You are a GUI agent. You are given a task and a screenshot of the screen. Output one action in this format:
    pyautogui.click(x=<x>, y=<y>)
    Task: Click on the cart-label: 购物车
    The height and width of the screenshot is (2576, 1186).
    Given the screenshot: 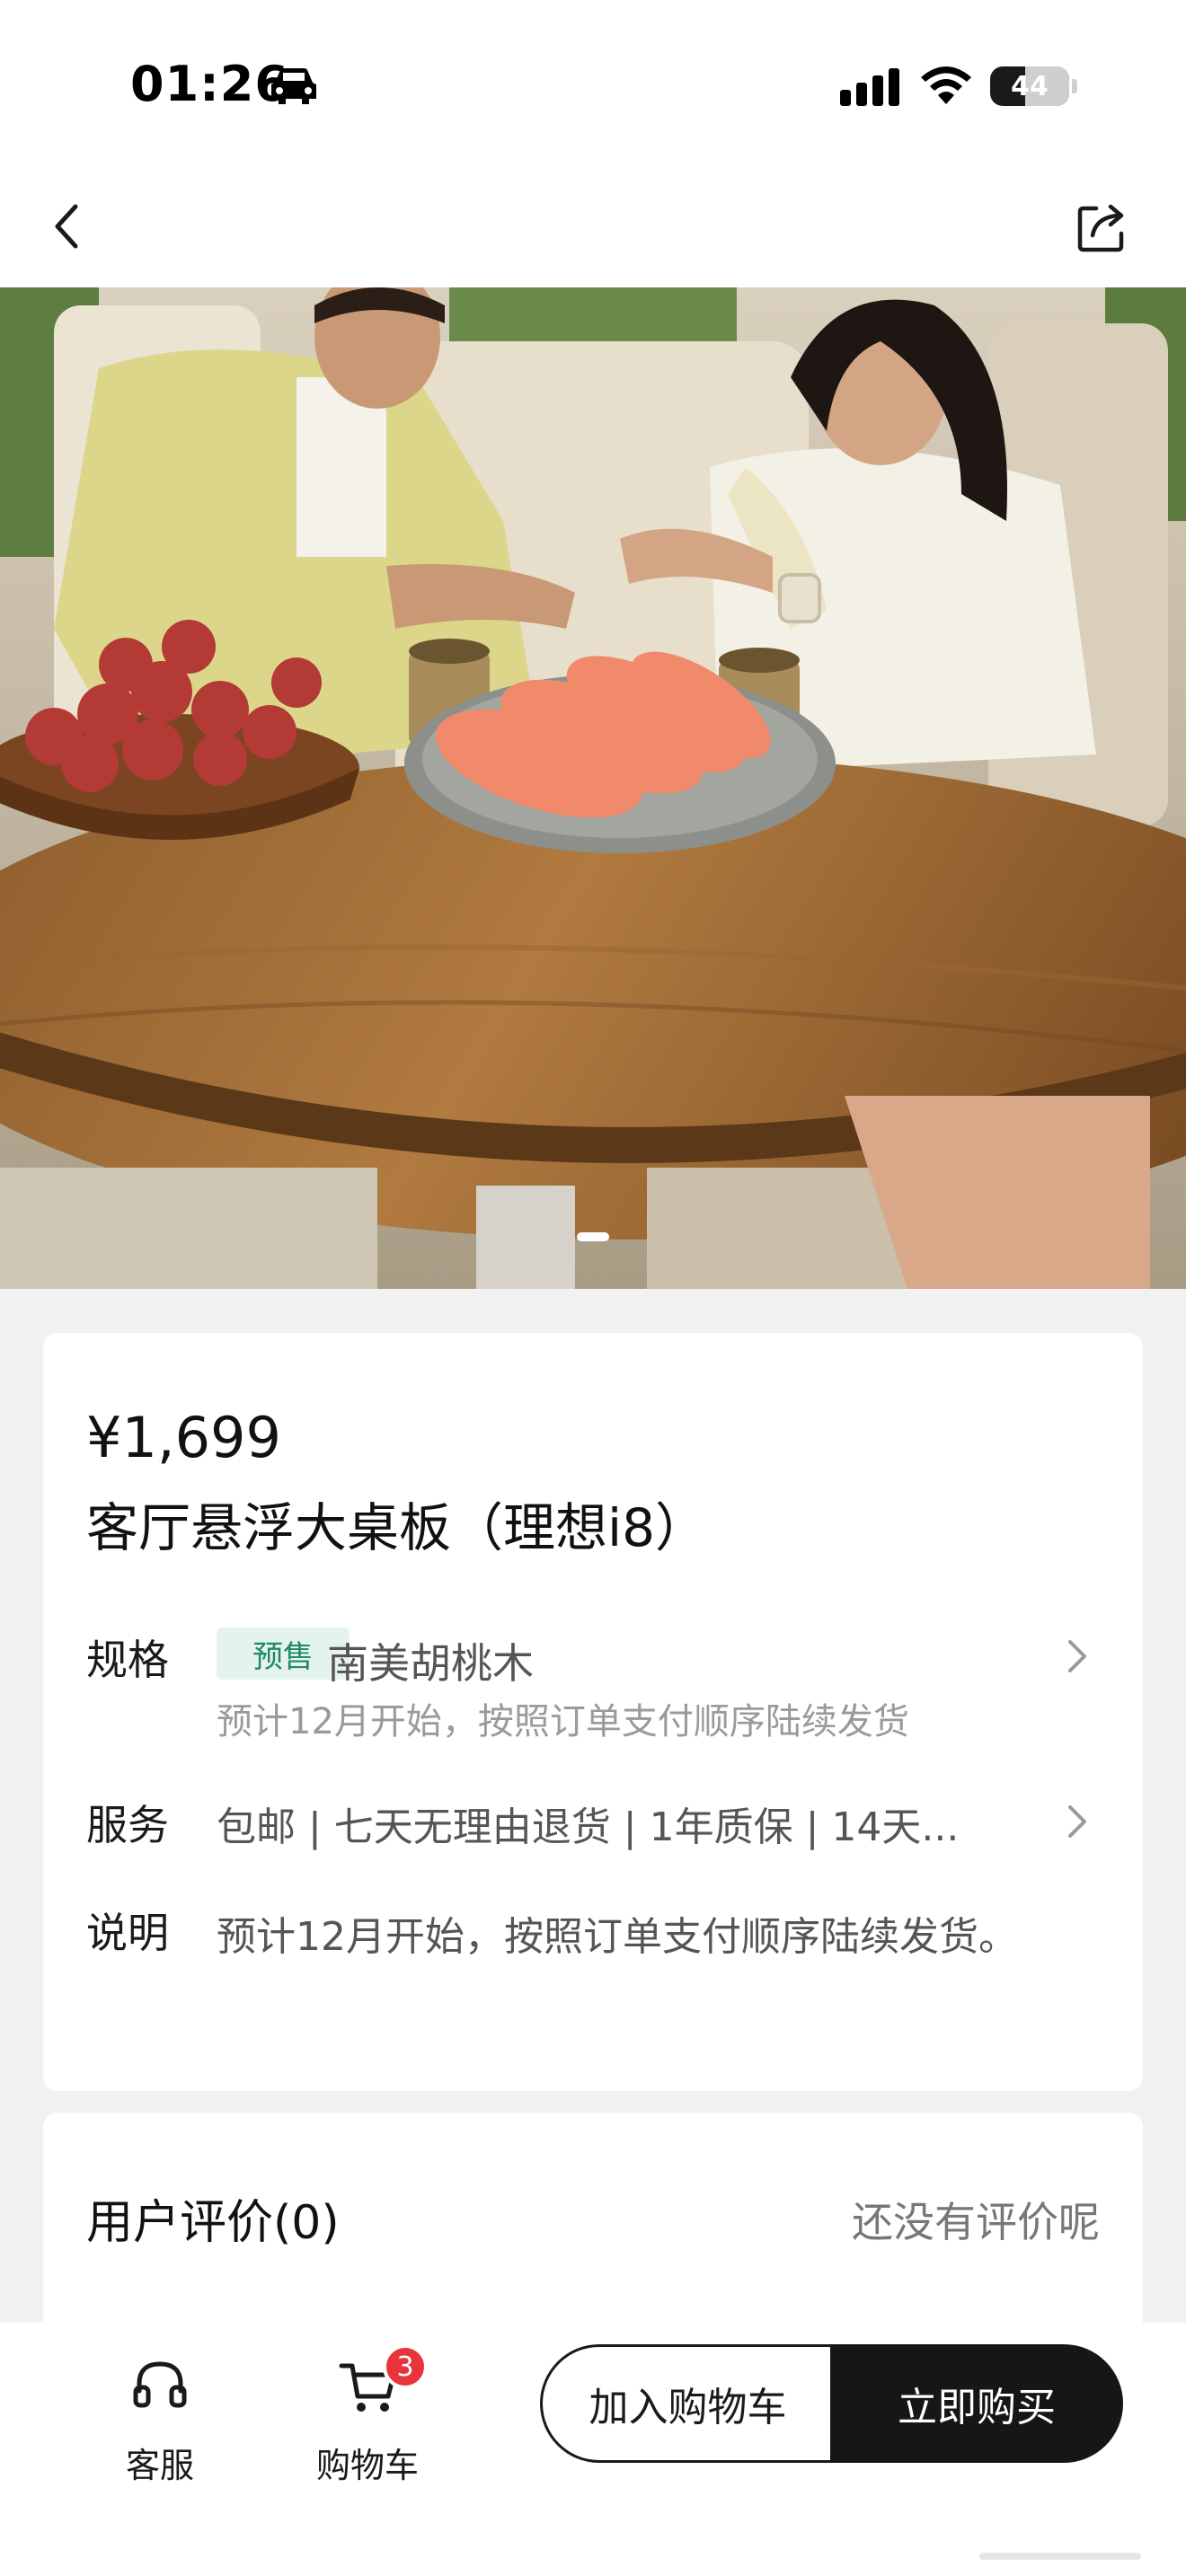 What is the action you would take?
    pyautogui.click(x=367, y=2465)
    